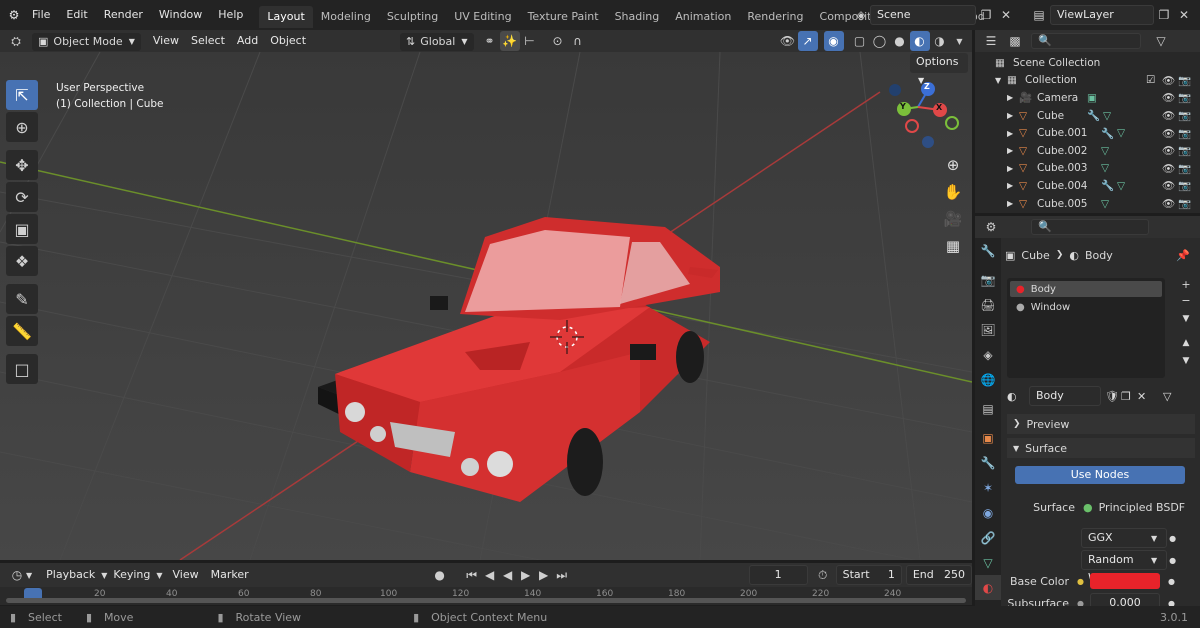 Image resolution: width=1200 pixels, height=628 pixels. I want to click on expand-arrow-icon: ▼, so click(1001, 80).